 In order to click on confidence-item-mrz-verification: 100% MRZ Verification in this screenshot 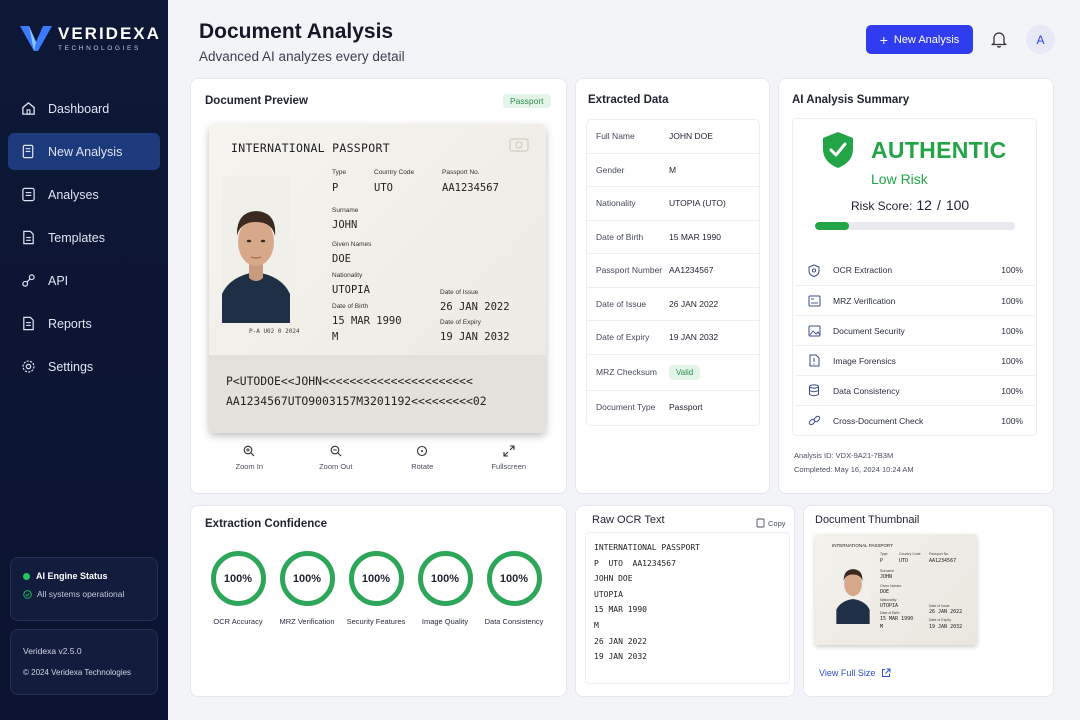, I will do `click(307, 588)`.